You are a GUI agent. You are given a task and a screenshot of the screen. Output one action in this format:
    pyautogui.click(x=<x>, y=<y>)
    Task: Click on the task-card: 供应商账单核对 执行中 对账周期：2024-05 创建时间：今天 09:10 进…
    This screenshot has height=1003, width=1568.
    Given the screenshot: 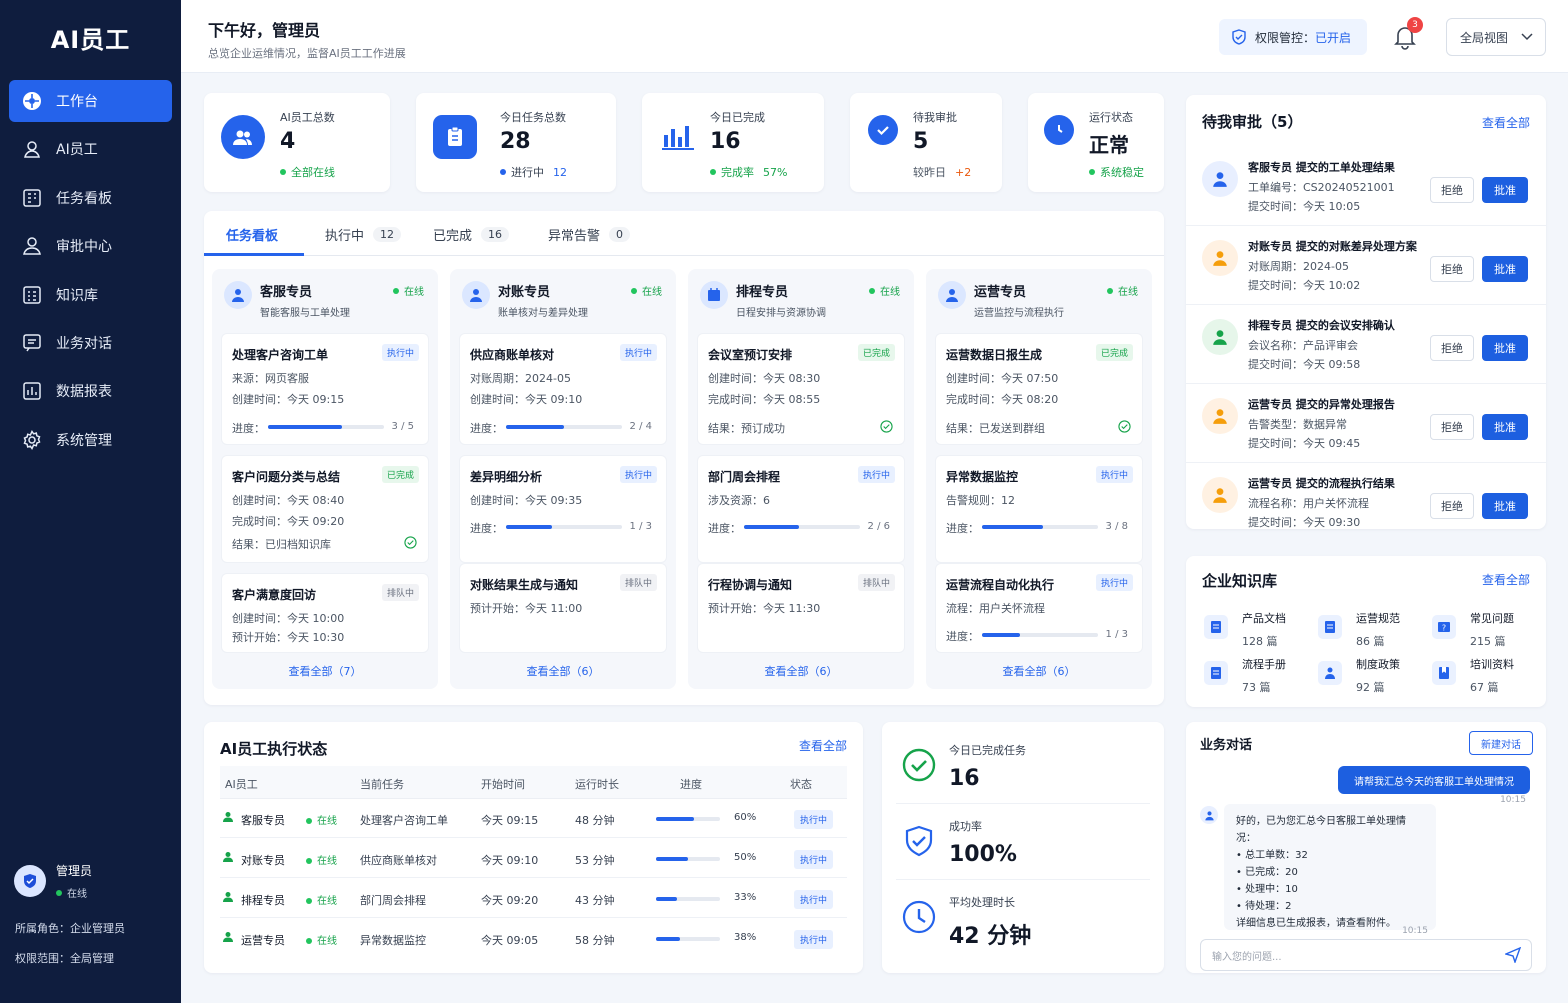 What is the action you would take?
    pyautogui.click(x=563, y=389)
    